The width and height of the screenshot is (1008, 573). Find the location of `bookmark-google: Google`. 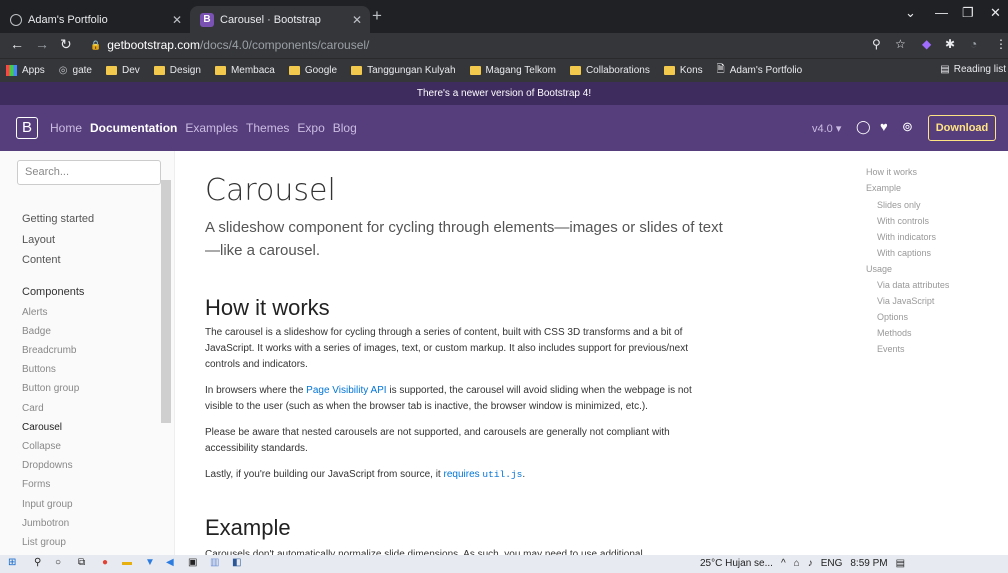

bookmark-google: Google is located at coordinates (312, 70).